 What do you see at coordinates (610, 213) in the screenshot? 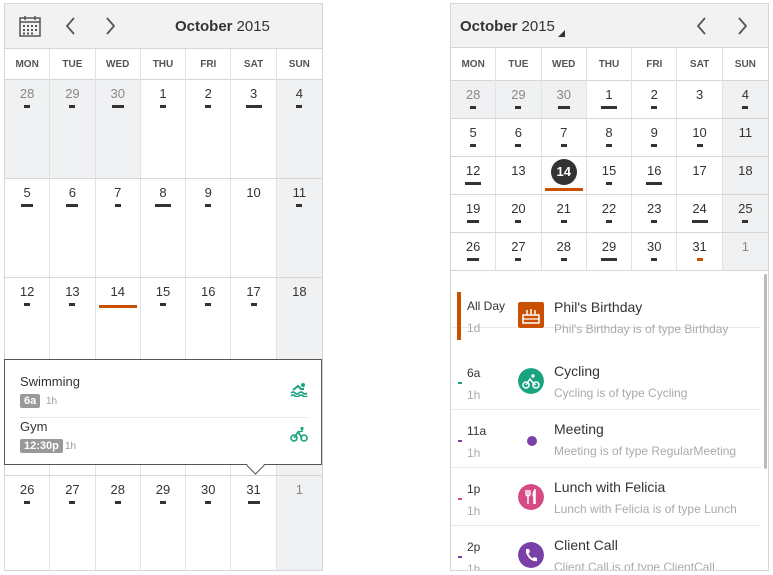
I see `day-cell: 22` at bounding box center [610, 213].